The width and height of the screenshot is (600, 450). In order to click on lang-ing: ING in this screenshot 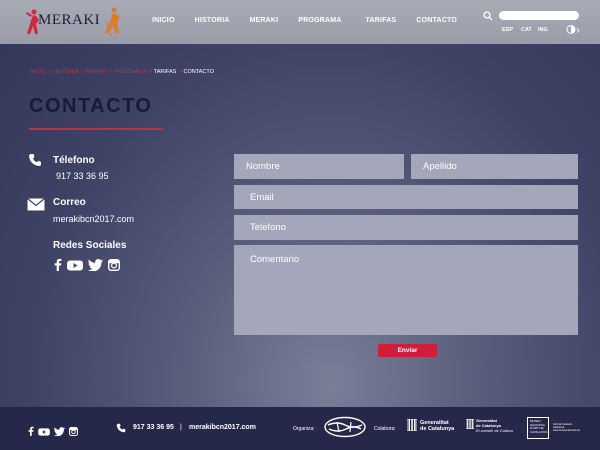, I will do `click(543, 30)`.